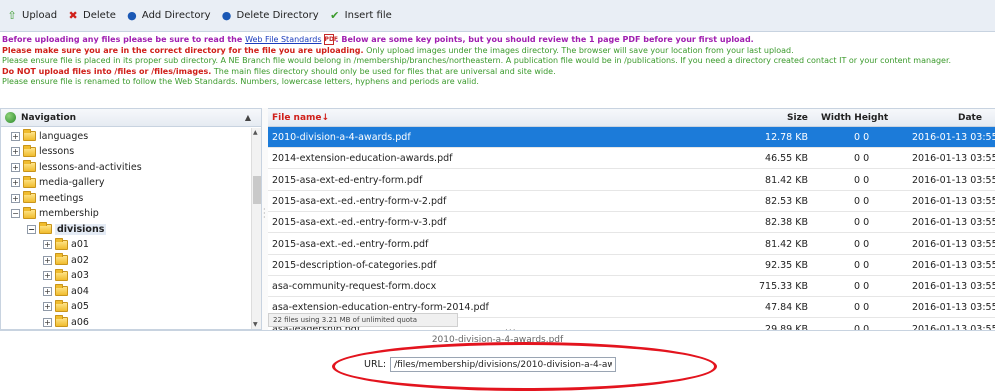 This screenshot has height=391, width=995. I want to click on tree-item-media-gallery: + media-gallery, so click(58, 183).